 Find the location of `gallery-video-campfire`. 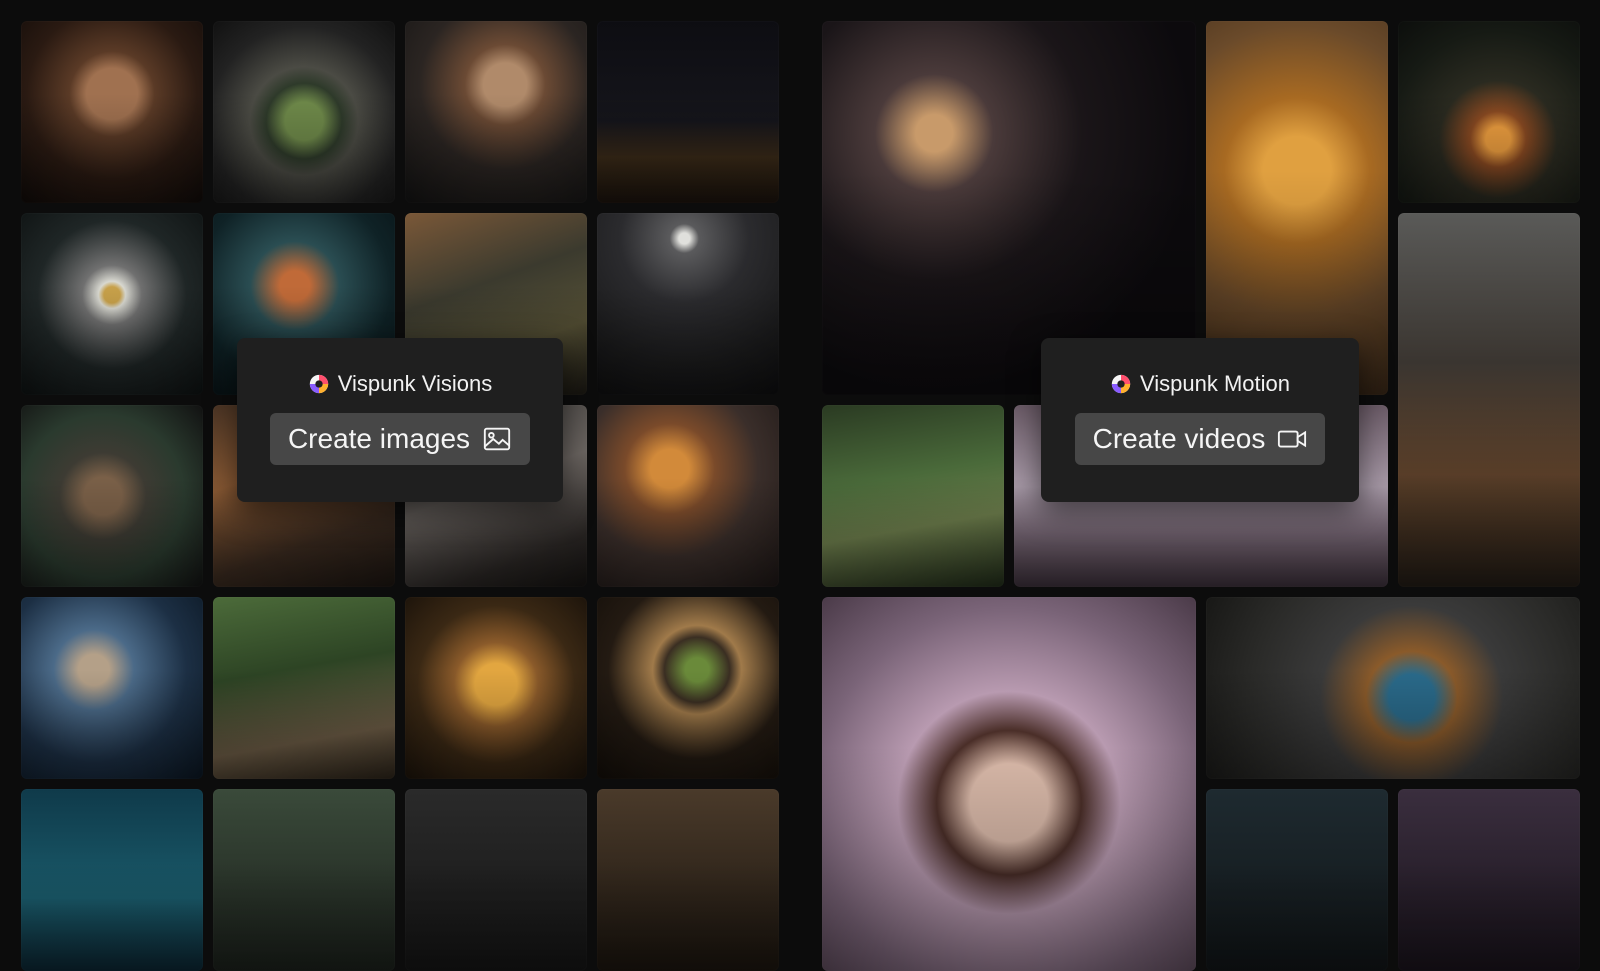

gallery-video-campfire is located at coordinates (1489, 112).